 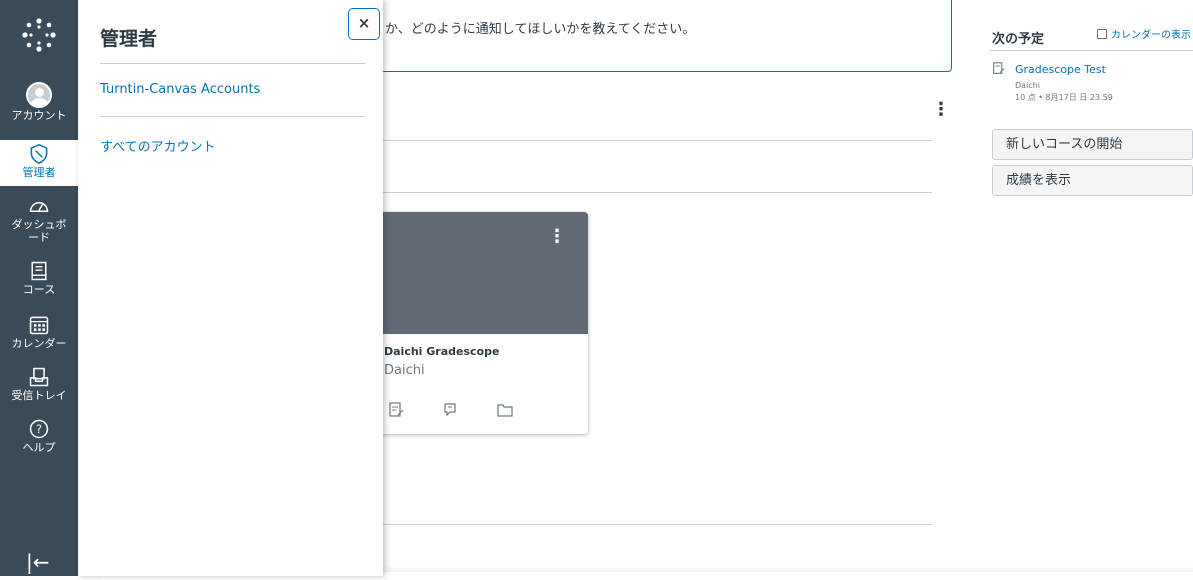 I want to click on nav-dashboard: ダッシュボード, so click(x=39, y=220).